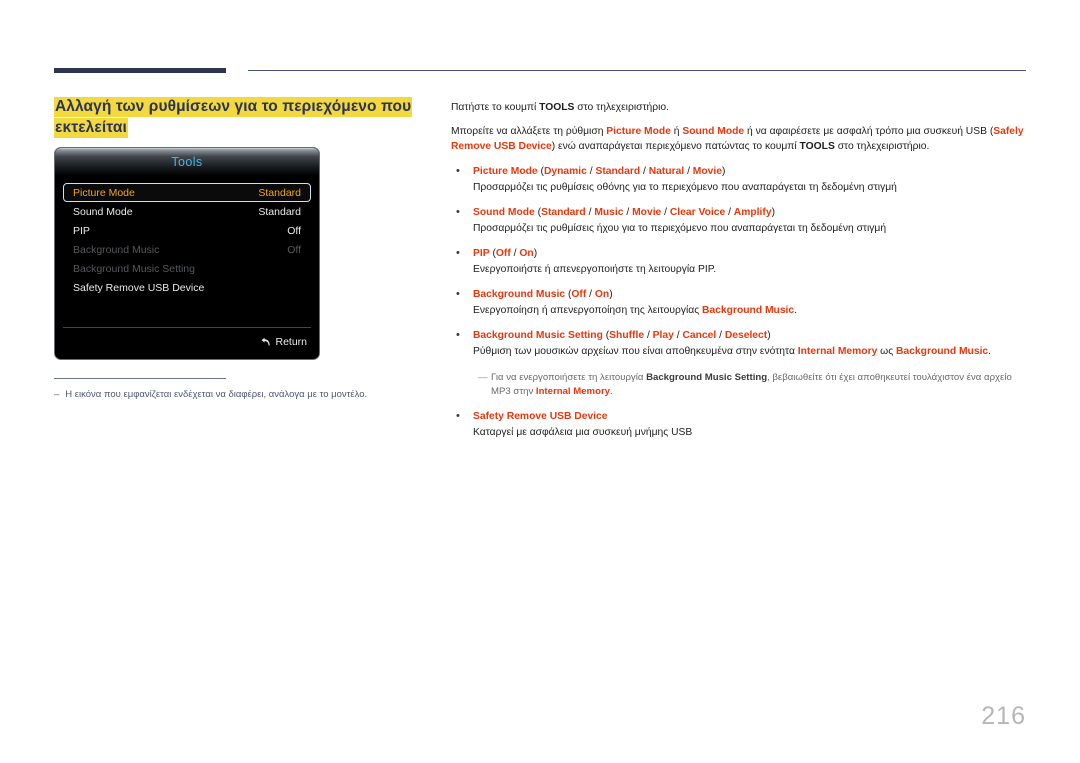  I want to click on header-rule-thick, so click(140, 70).